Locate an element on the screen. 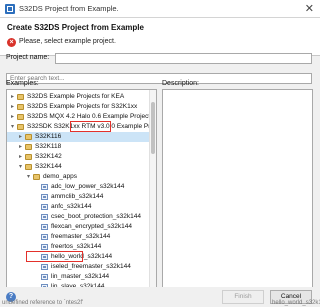  tree-item: flexcan_encrypted_s32k144 is located at coordinates (81, 227).